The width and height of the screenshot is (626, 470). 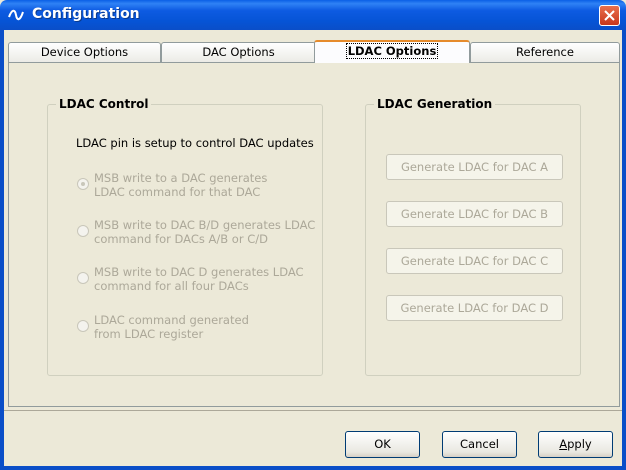 What do you see at coordinates (382, 444) in the screenshot?
I see `ok-button: OK` at bounding box center [382, 444].